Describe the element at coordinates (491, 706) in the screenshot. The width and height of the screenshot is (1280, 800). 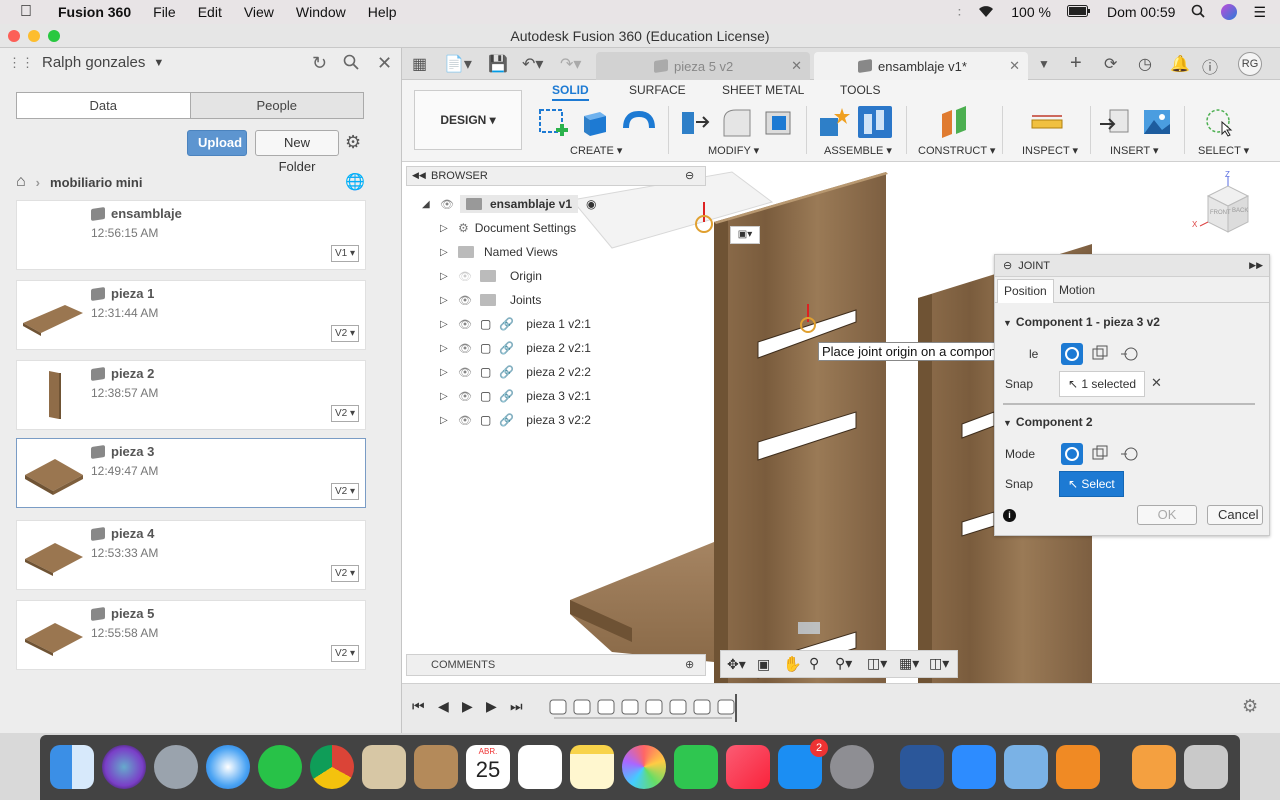
I see `step-forward-icon: ▶​` at that location.